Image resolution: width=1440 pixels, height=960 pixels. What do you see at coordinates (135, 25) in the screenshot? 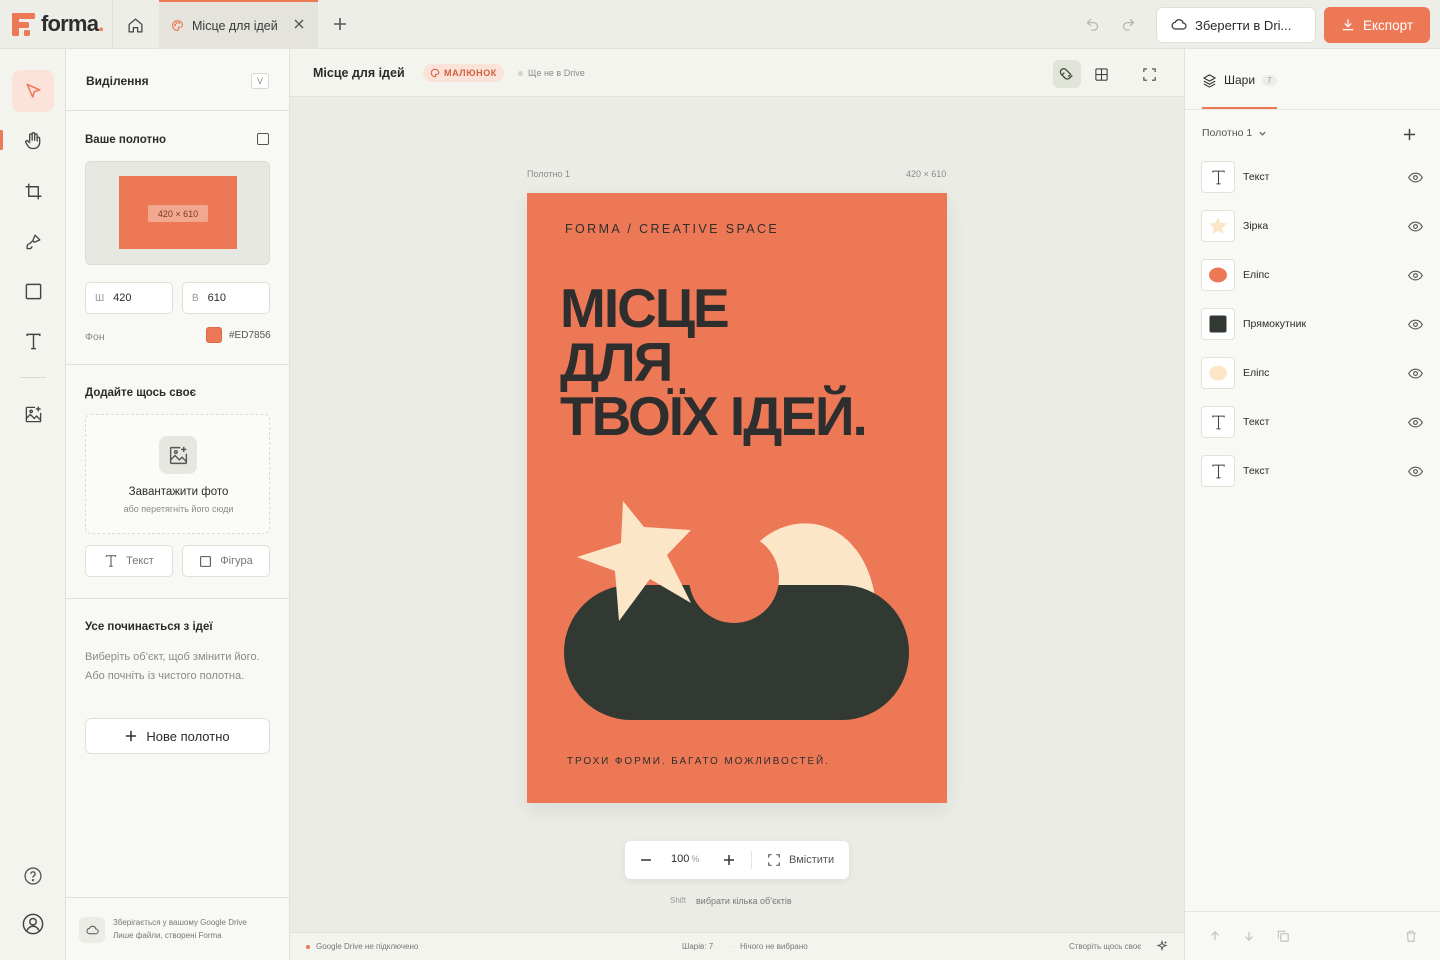
I see `home-button` at bounding box center [135, 25].